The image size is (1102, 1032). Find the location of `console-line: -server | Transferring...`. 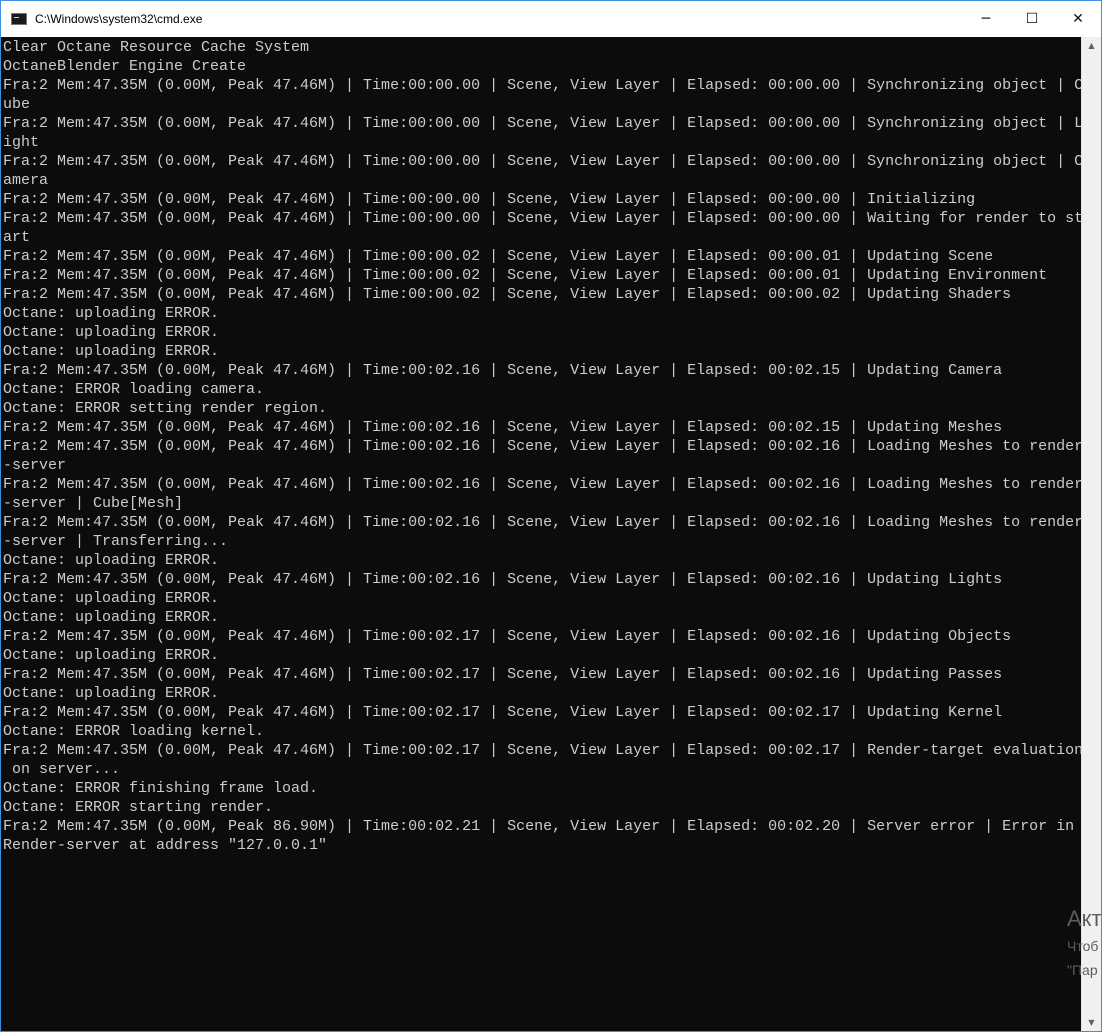

console-line: -server | Transferring... is located at coordinates (116, 541).